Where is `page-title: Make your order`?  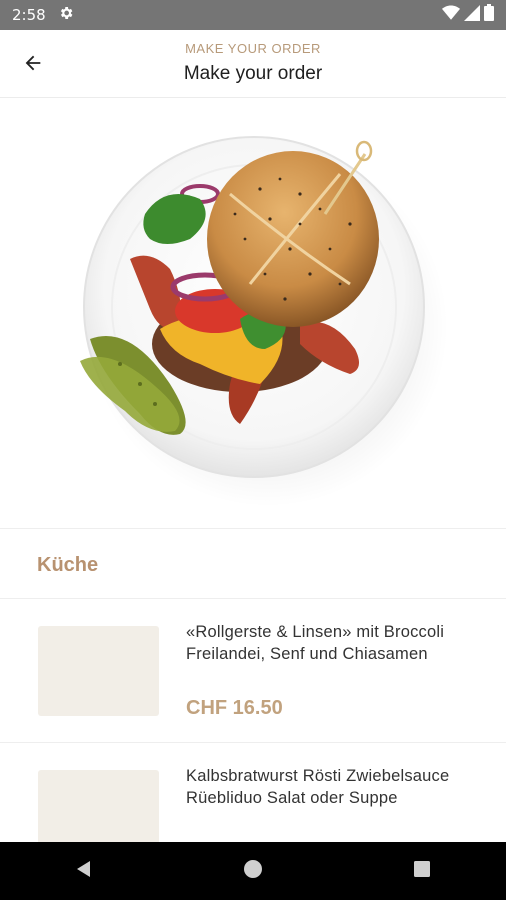
page-title: Make your order is located at coordinates (253, 73).